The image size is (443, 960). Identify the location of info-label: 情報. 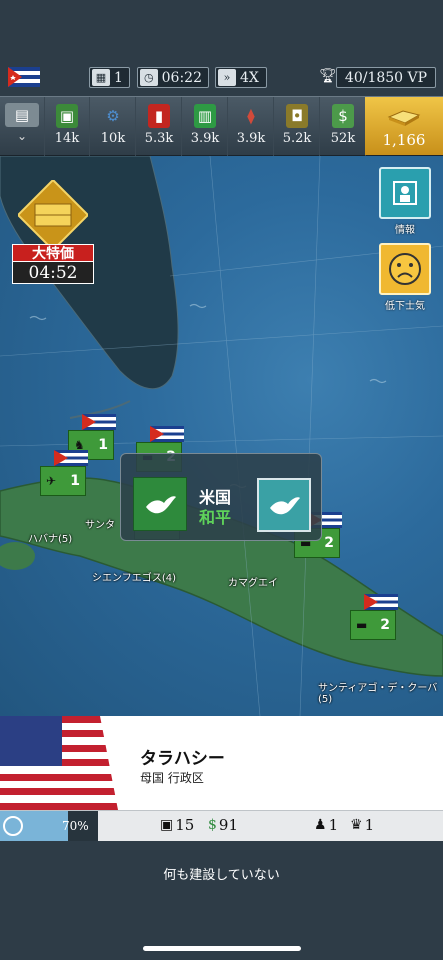
(405, 230).